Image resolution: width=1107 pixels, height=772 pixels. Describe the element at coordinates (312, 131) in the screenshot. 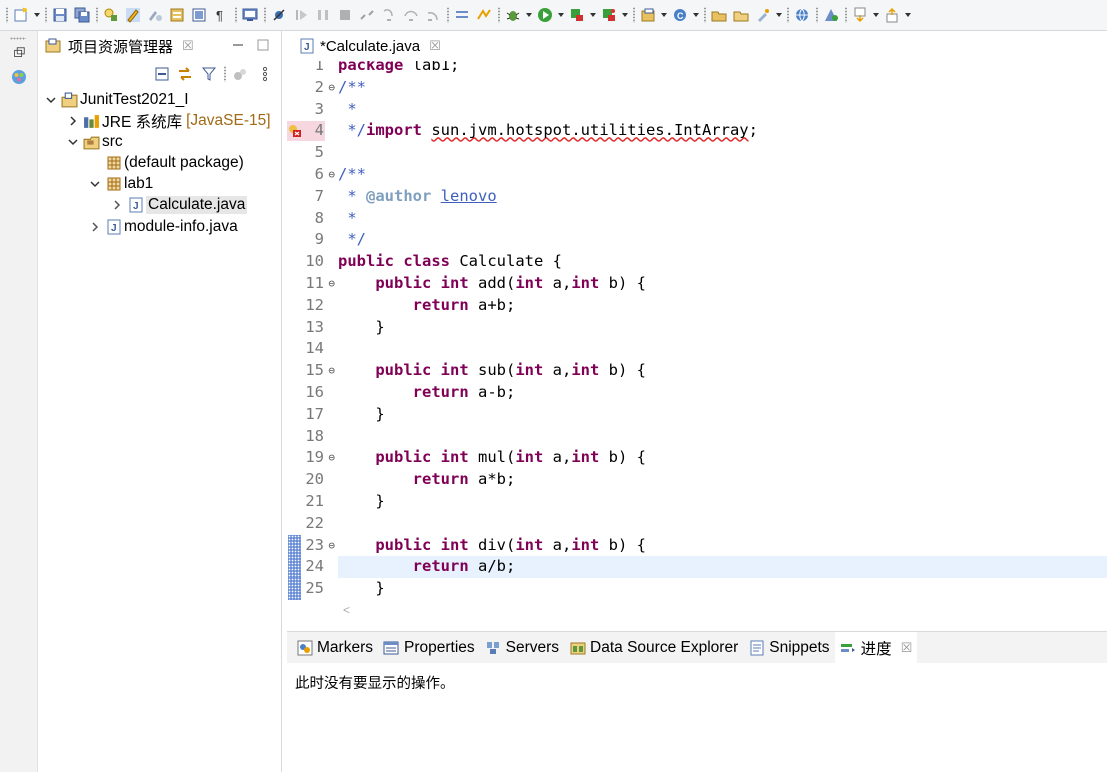

I see `line-gutter: 4` at that location.